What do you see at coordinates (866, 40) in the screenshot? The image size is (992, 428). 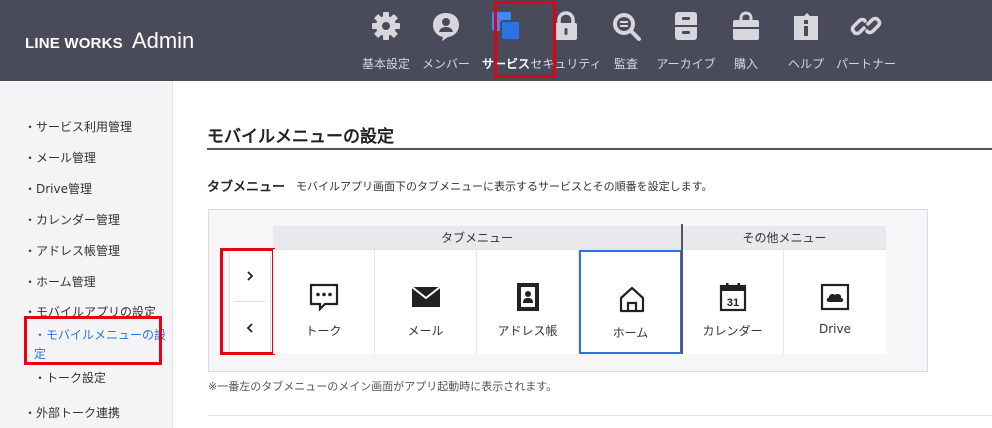 I see `nav-item-partner: パートナー` at bounding box center [866, 40].